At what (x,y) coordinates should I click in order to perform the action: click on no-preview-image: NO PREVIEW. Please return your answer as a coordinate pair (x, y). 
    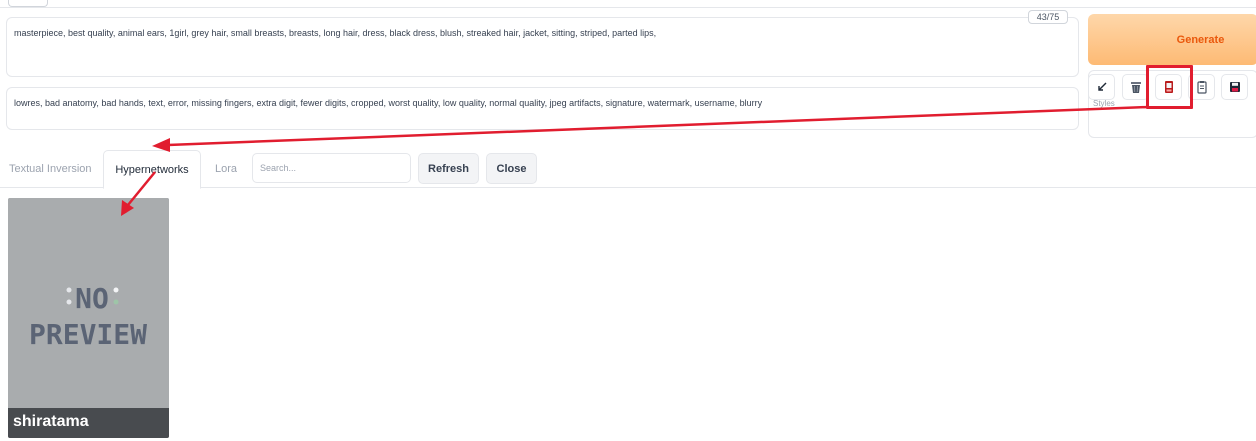
    Looking at the image, I should click on (88, 303).